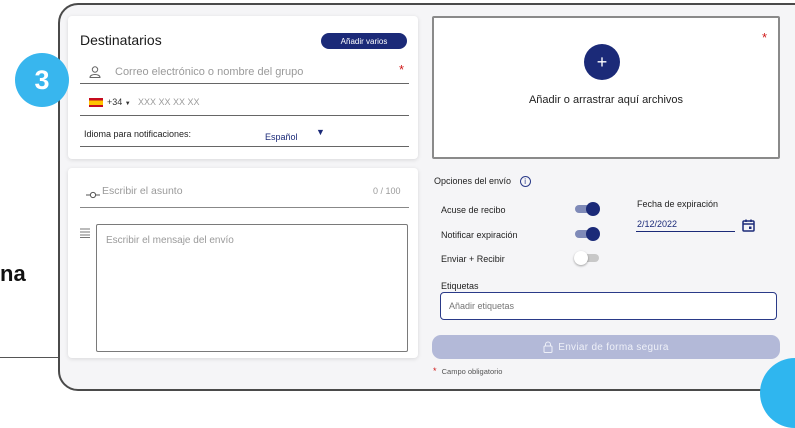 The image size is (795, 428). What do you see at coordinates (142, 191) in the screenshot?
I see `subject-field: Escribir el asunto` at bounding box center [142, 191].